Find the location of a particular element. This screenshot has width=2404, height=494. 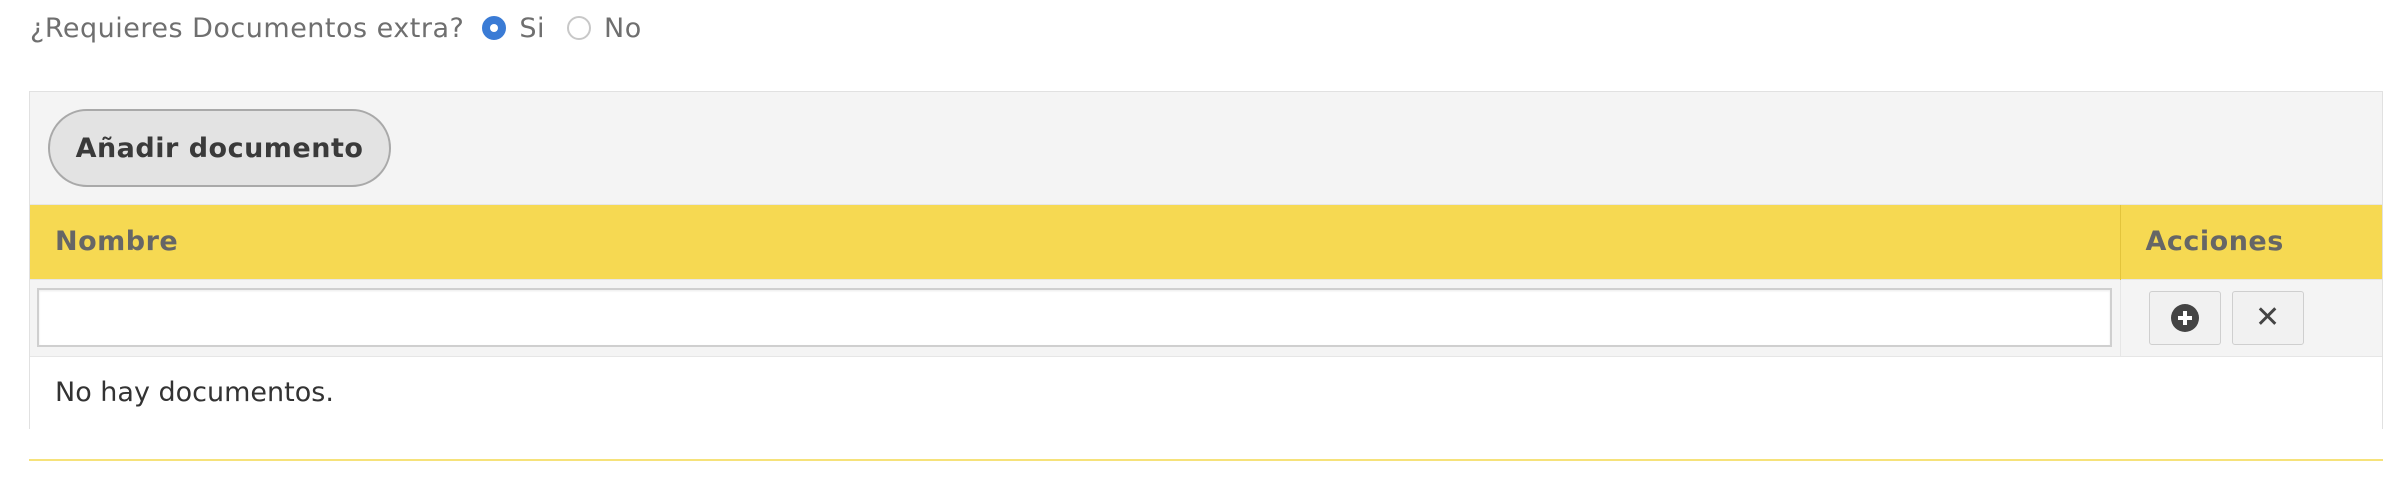

table-header-row: Nombre Acciones is located at coordinates (1206, 242).